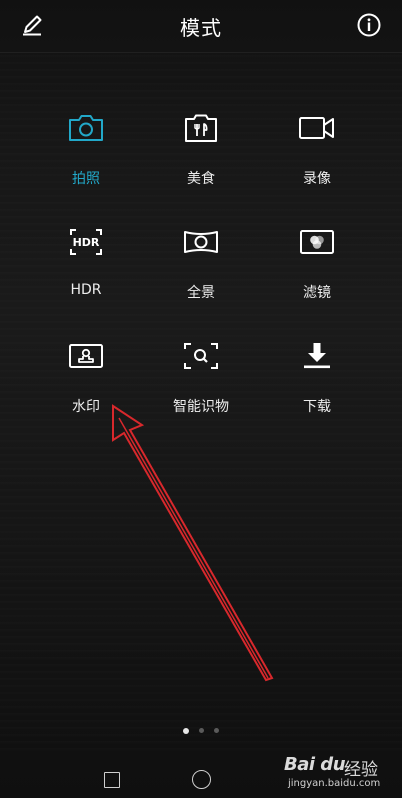 The image size is (402, 798). Describe the element at coordinates (86, 386) in the screenshot. I see `mode-watermark: 水印` at that location.